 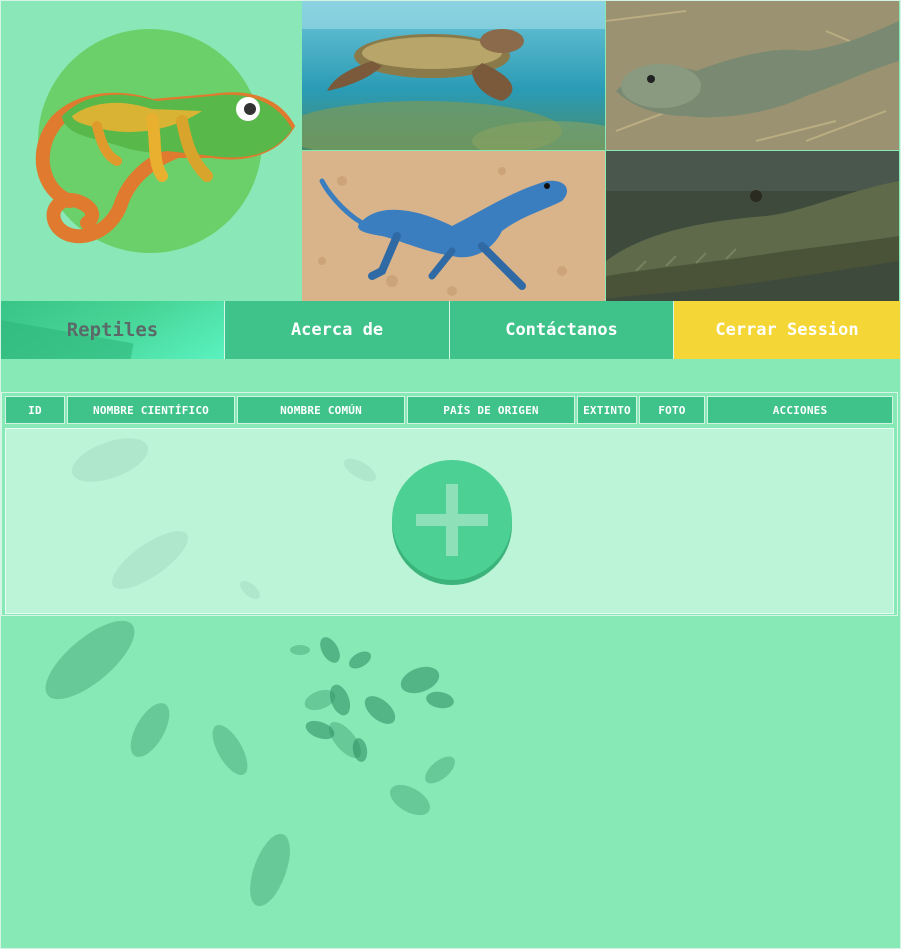 I want to click on column-header-photo: FOTO, so click(x=672, y=410).